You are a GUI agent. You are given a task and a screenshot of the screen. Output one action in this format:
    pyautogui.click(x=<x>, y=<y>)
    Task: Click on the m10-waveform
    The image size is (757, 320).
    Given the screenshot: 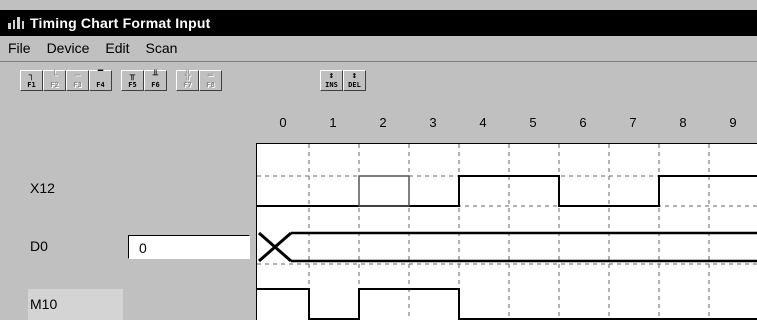 What is the action you would take?
    pyautogui.click(x=507, y=304)
    